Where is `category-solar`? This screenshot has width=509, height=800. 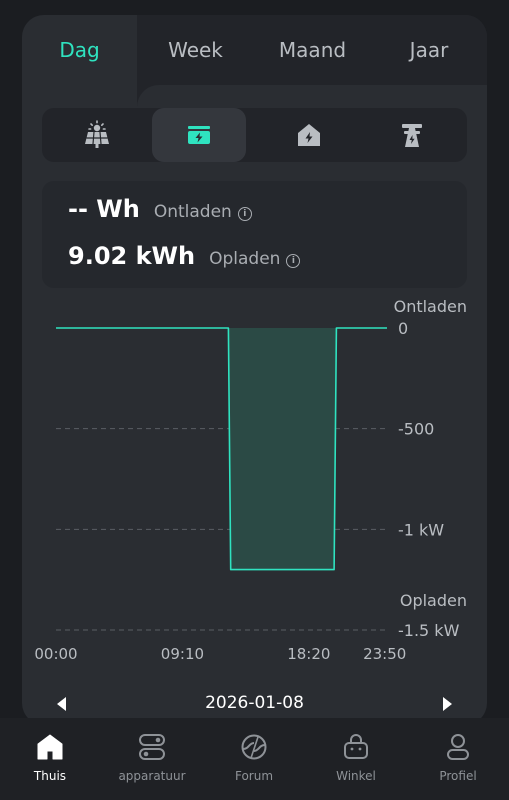
category-solar is located at coordinates (97, 135).